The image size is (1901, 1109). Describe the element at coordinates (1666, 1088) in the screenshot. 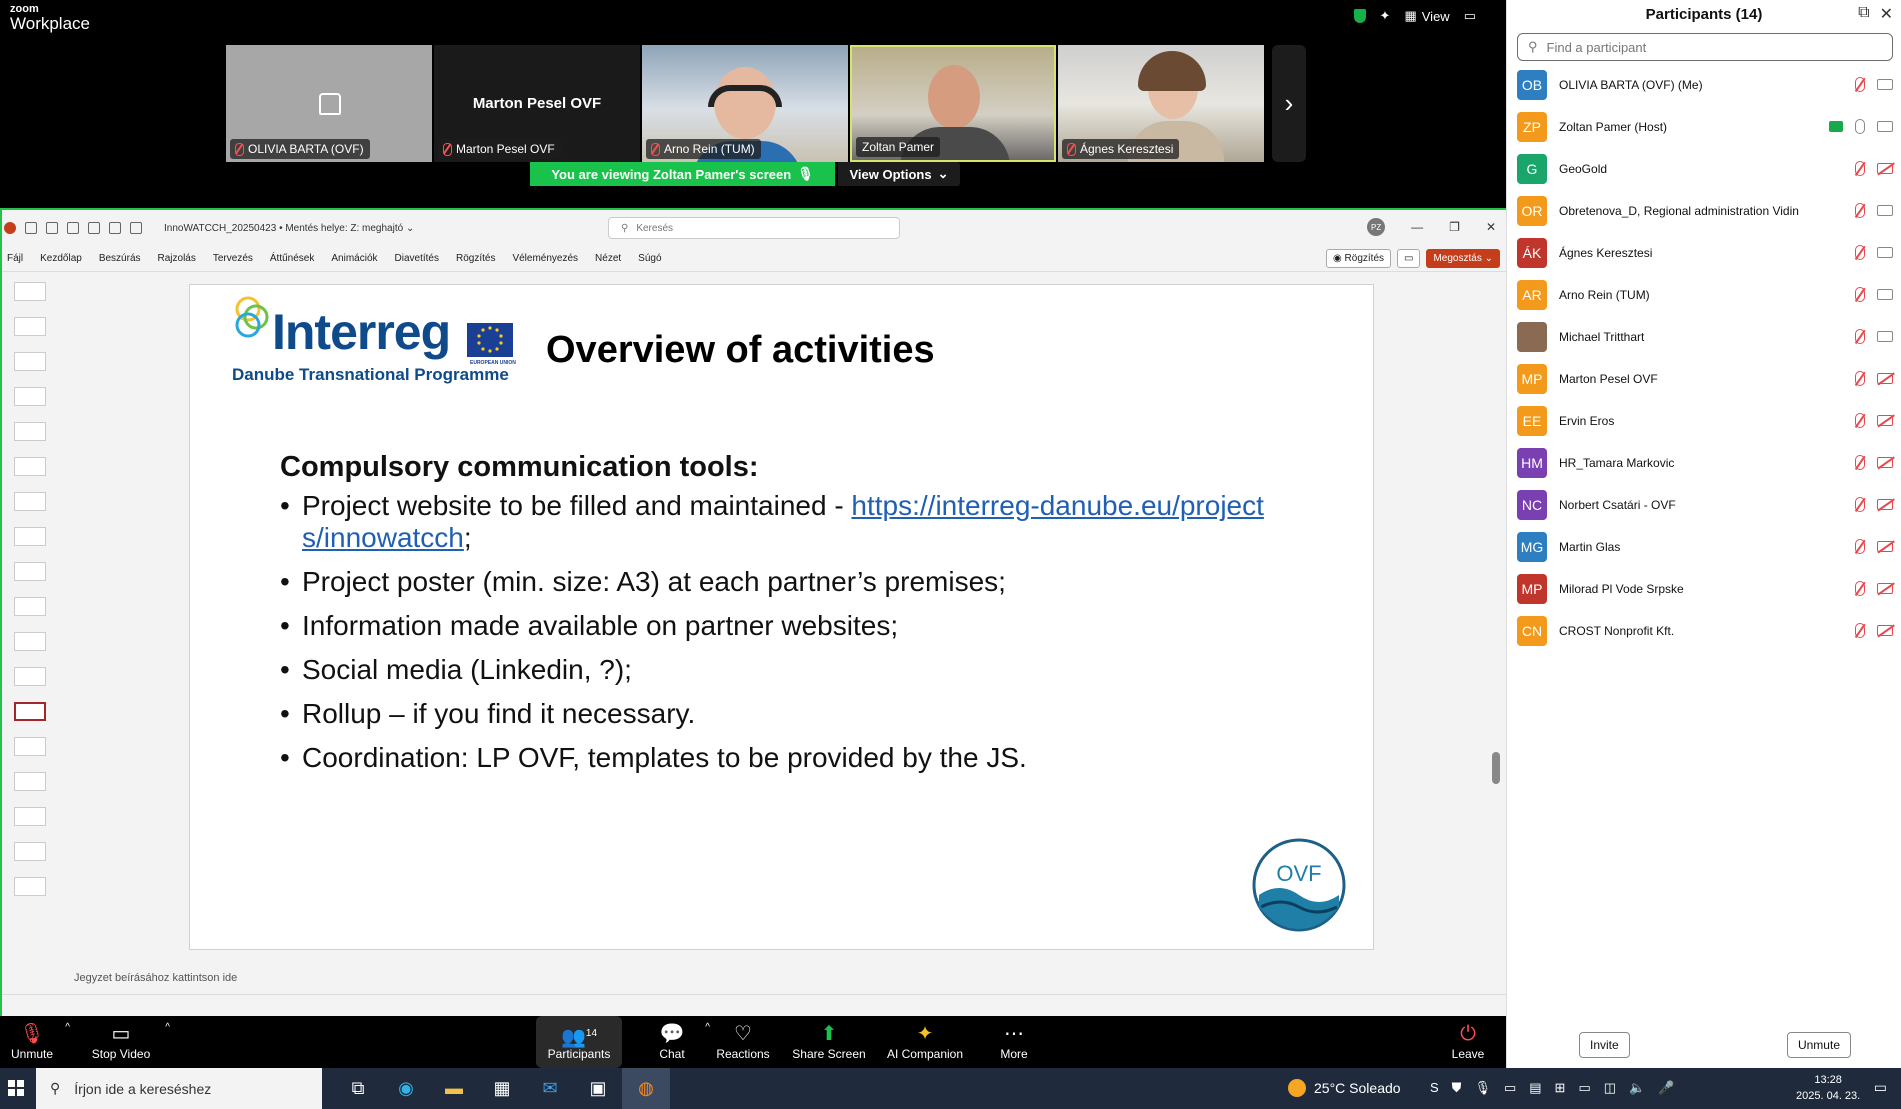

I see `mic-tray-icon: 🎤` at that location.